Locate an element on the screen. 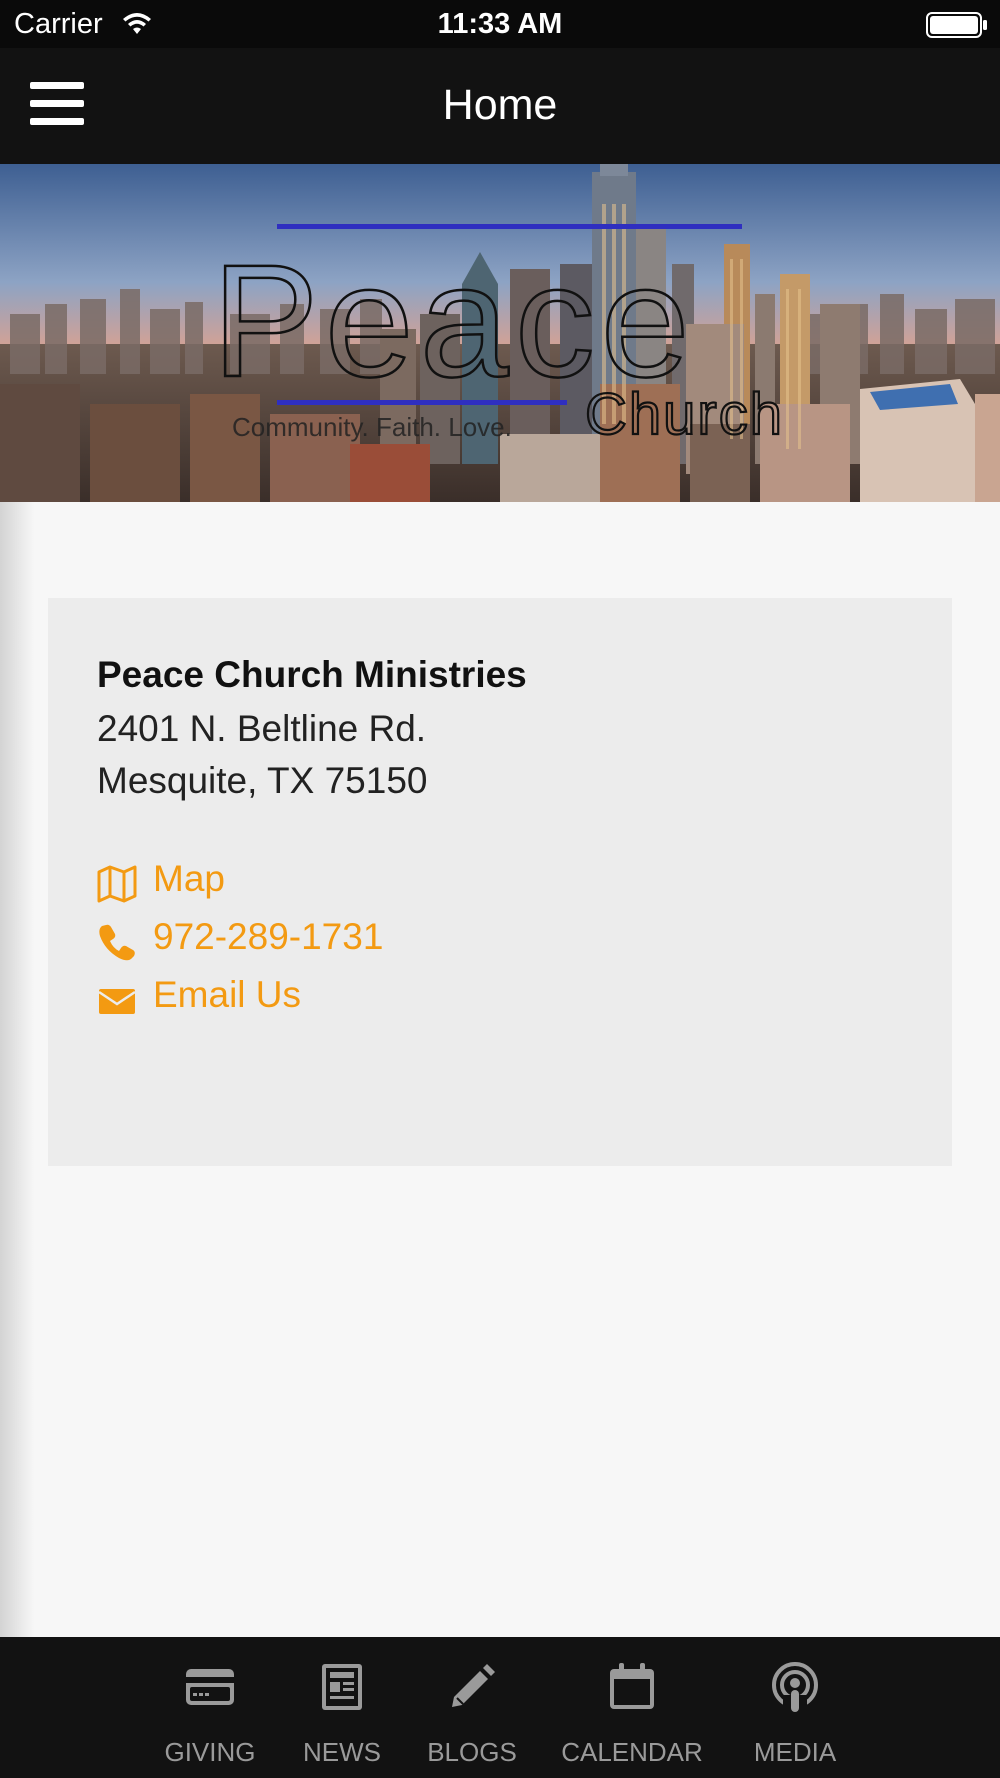 The width and height of the screenshot is (1000, 1778). map-link: Map is located at coordinates (247, 883).